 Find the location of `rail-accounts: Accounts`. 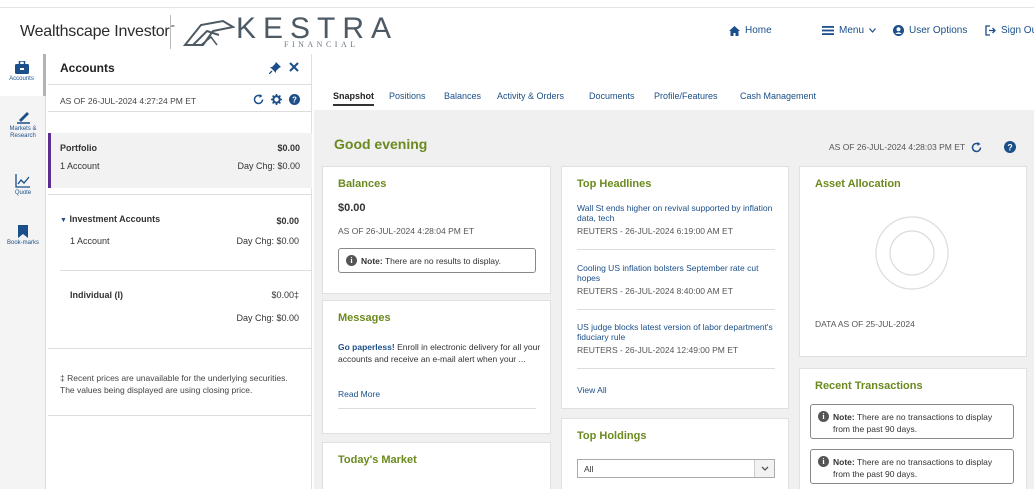

rail-accounts: Accounts is located at coordinates (23, 75).